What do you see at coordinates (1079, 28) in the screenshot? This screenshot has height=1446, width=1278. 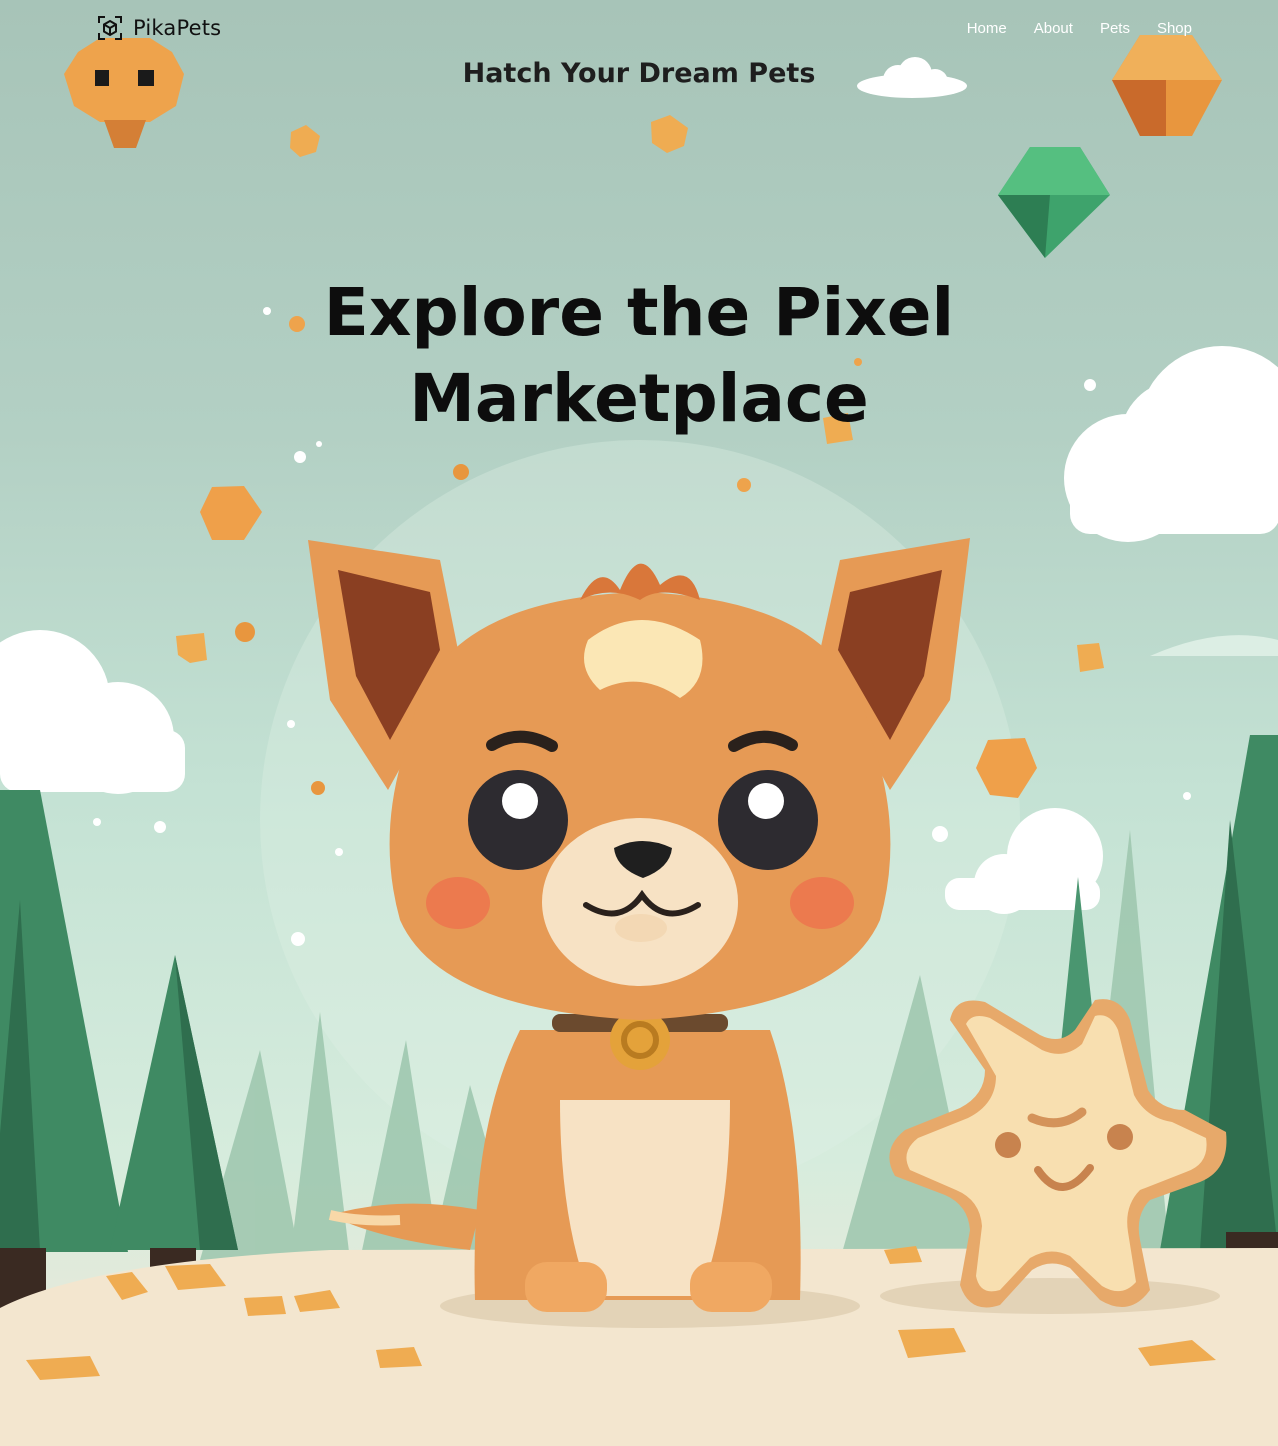 I see `main-nav: Home About Pets Shop` at bounding box center [1079, 28].